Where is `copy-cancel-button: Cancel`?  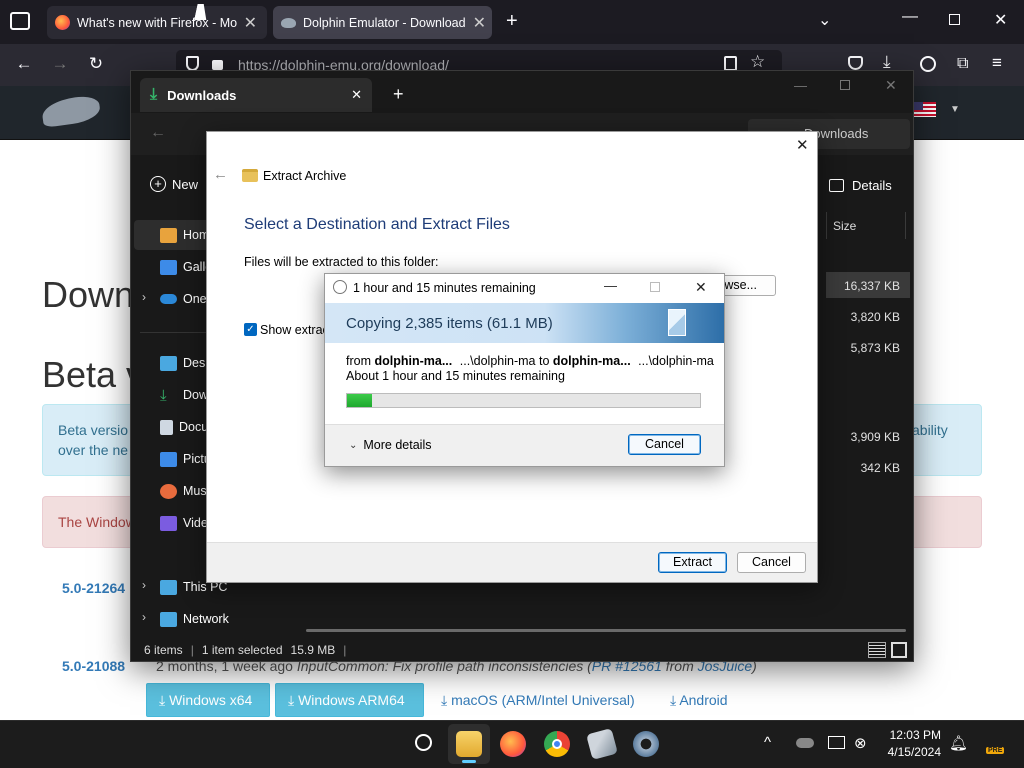
copy-cancel-button: Cancel is located at coordinates (664, 444).